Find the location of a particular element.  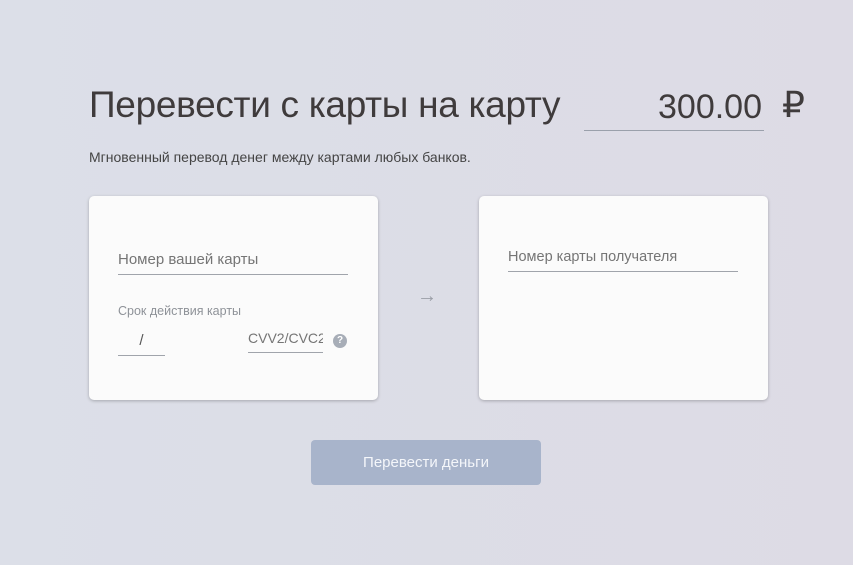

expiry-input: / is located at coordinates (141, 344).